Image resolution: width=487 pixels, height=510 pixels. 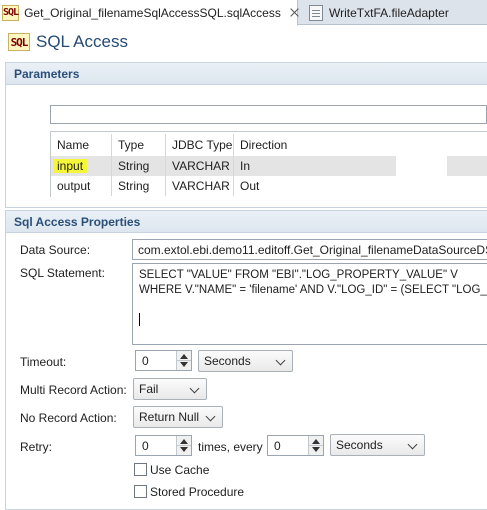 What do you see at coordinates (179, 470) in the screenshot?
I see `use-cache-label: Use Cache` at bounding box center [179, 470].